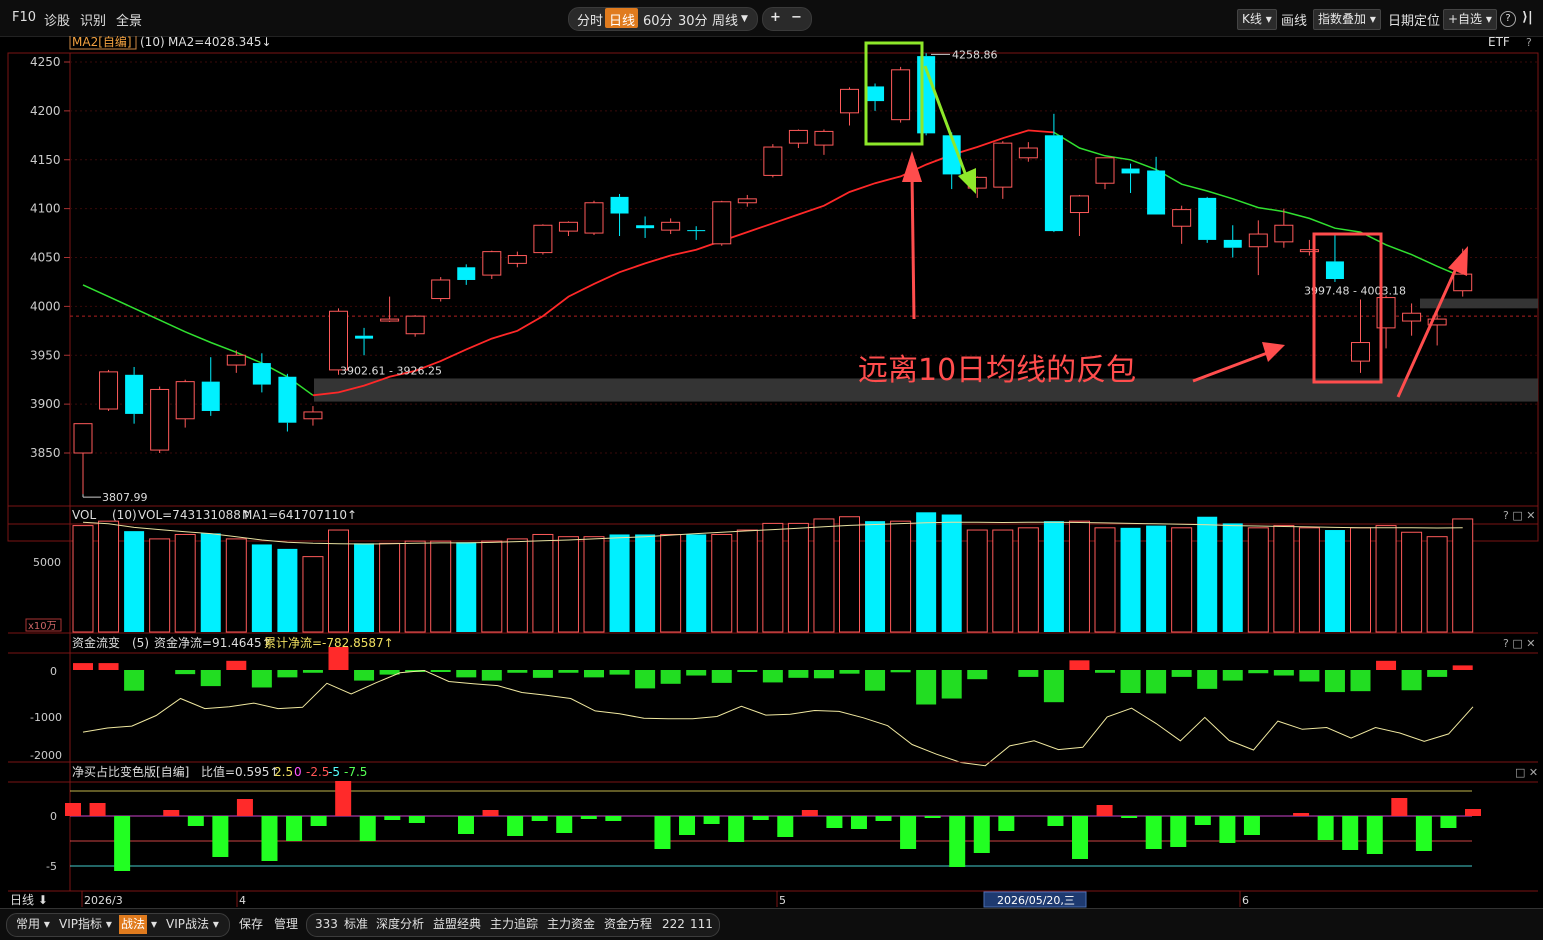 The height and width of the screenshot is (940, 1543). I want to click on chevron-down-icon: ▾, so click(154, 924).